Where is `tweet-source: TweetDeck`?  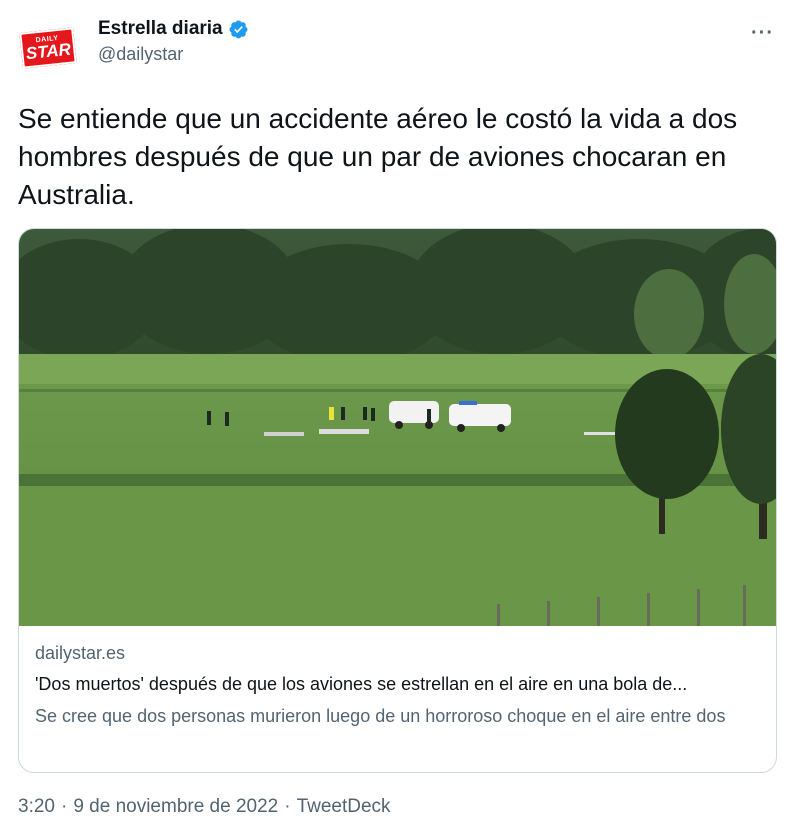
tweet-source: TweetDeck is located at coordinates (344, 807).